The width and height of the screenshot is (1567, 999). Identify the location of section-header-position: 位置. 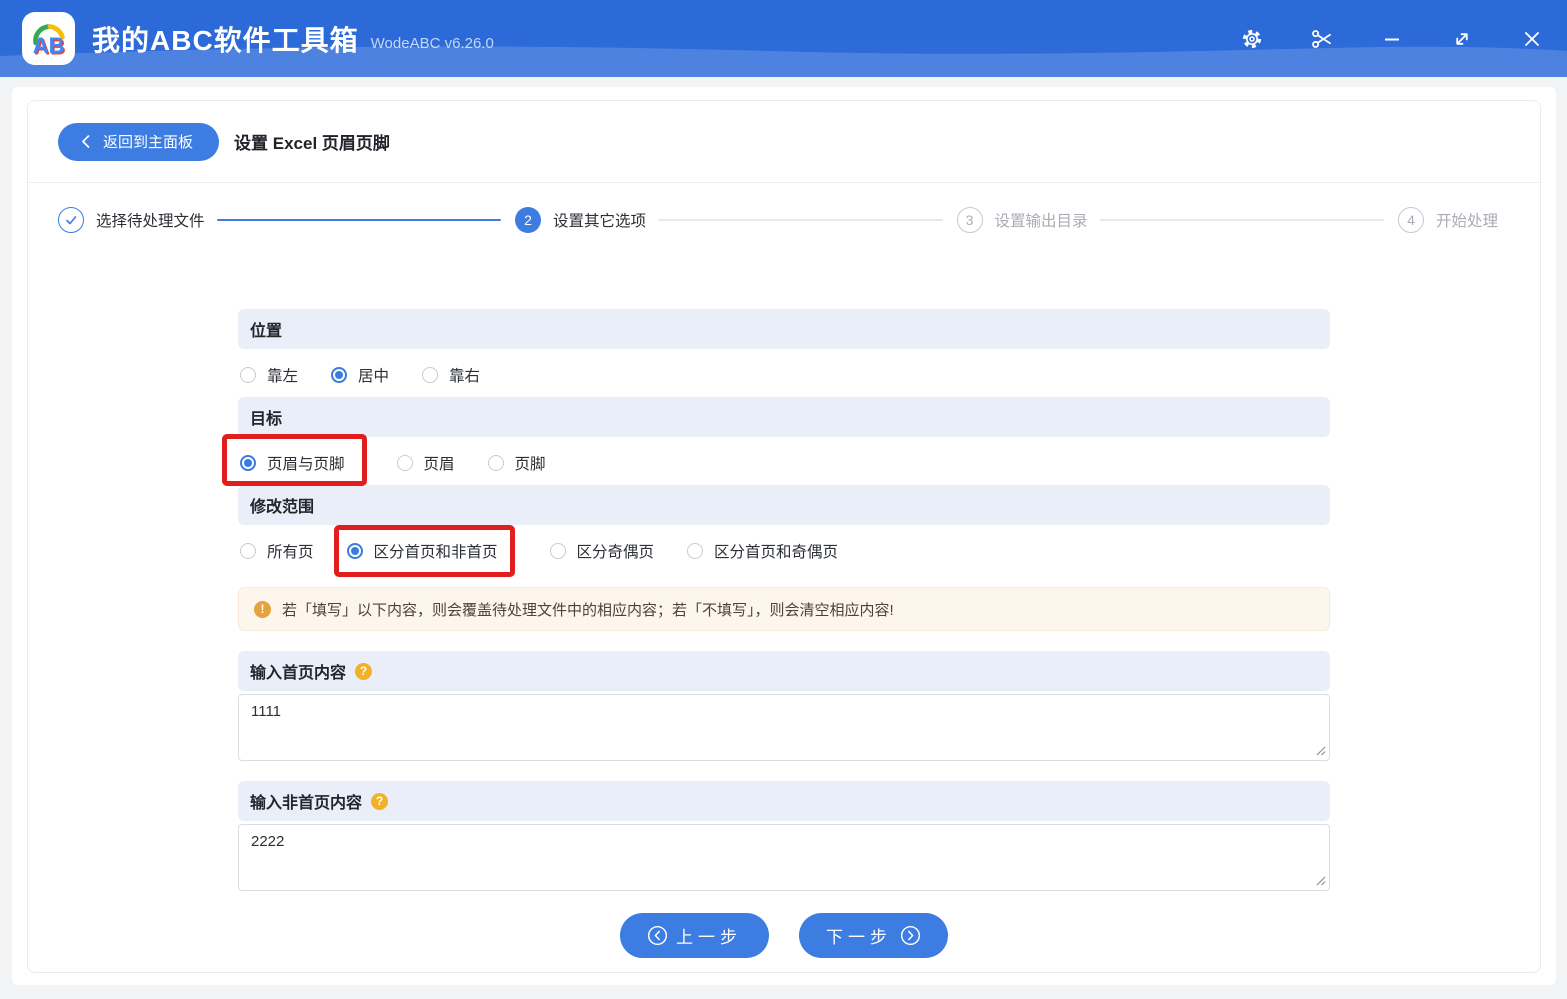
(784, 329).